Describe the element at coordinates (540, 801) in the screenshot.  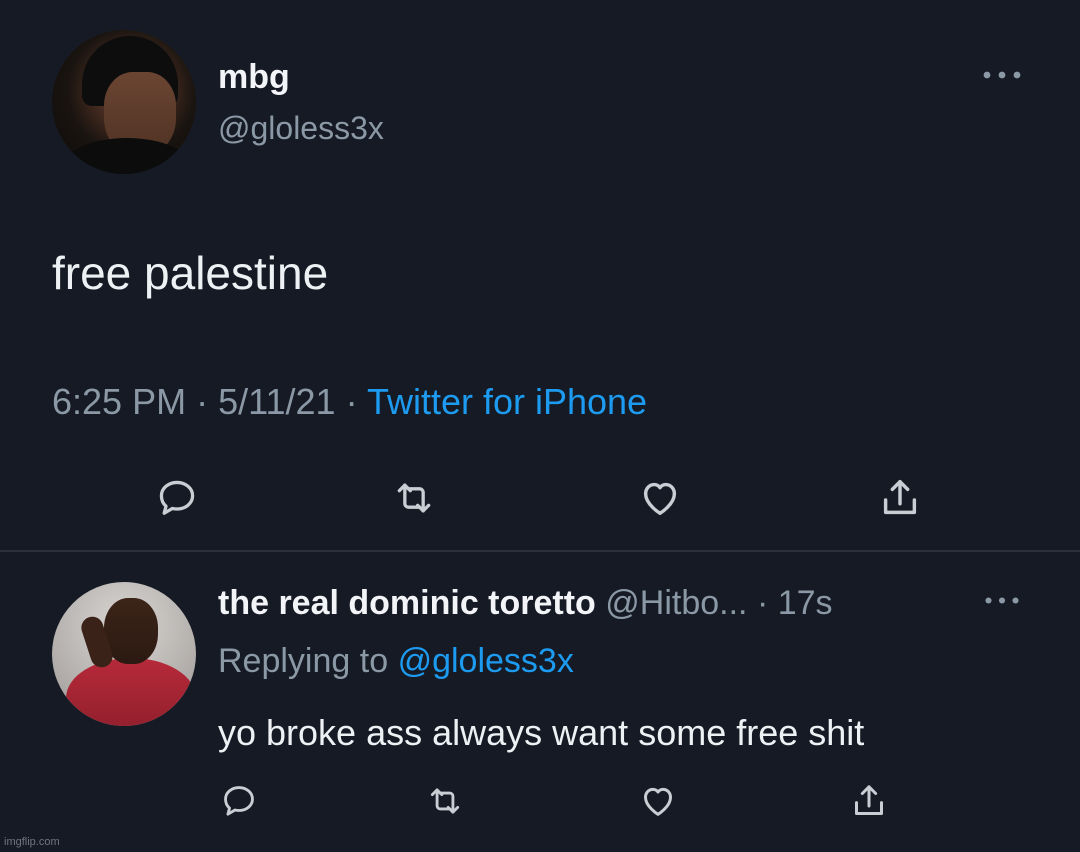
I see `reply-actions` at that location.